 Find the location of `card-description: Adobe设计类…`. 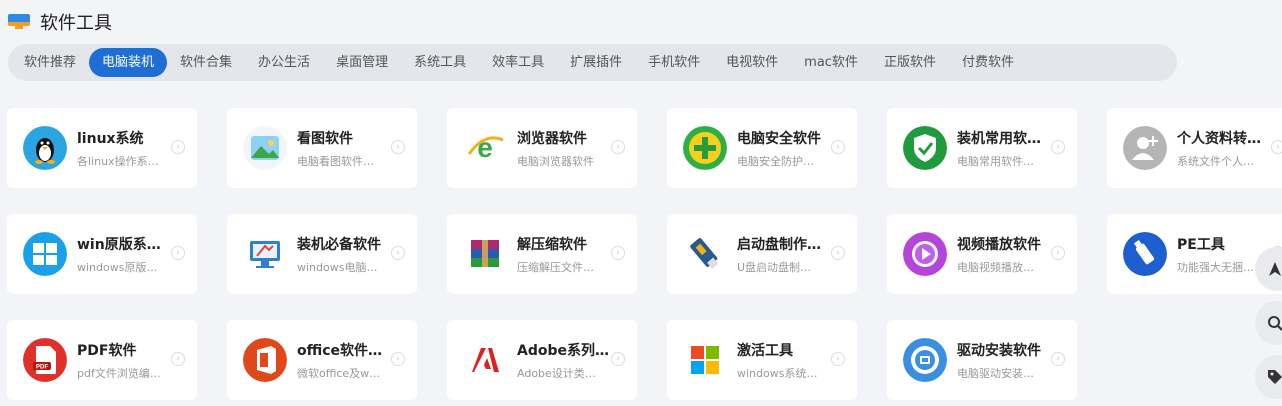

card-description: Adobe设计类… is located at coordinates (556, 373).